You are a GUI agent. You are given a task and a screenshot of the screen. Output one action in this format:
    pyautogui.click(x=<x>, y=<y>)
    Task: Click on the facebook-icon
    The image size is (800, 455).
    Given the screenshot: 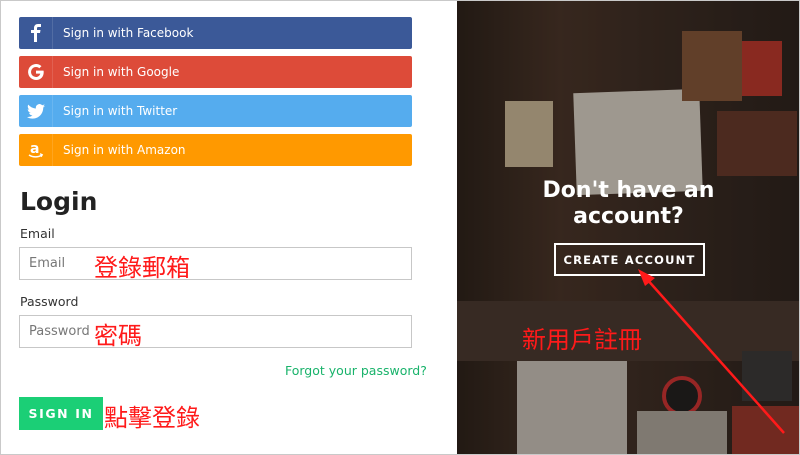 What is the action you would take?
    pyautogui.click(x=36, y=33)
    